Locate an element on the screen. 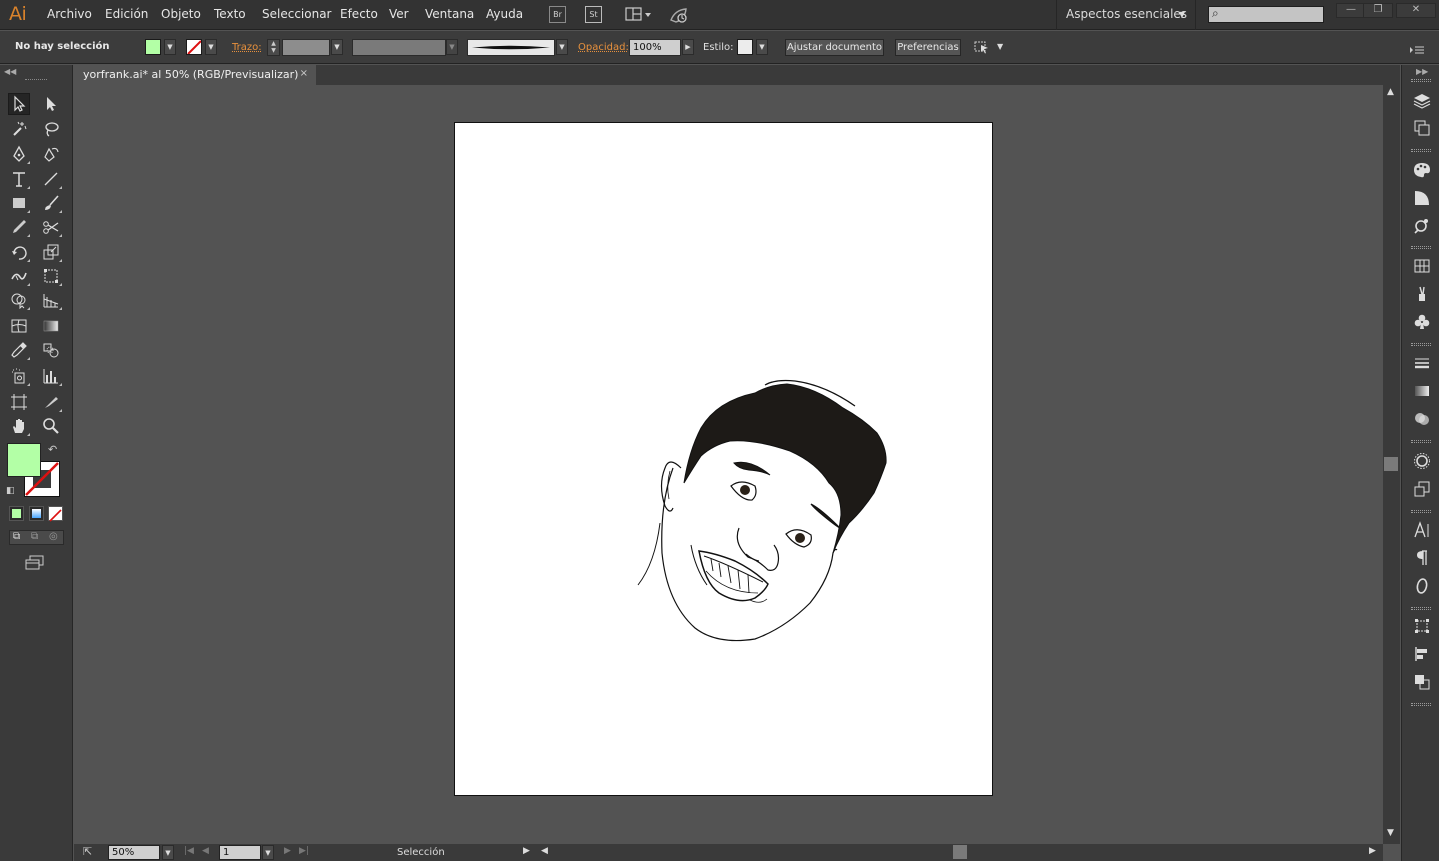  blend-tool is located at coordinates (51, 350).